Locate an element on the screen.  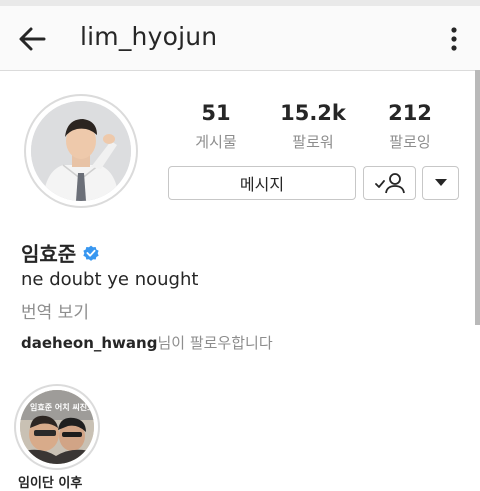
following-label: 팔로잉 is located at coordinates (410, 142).